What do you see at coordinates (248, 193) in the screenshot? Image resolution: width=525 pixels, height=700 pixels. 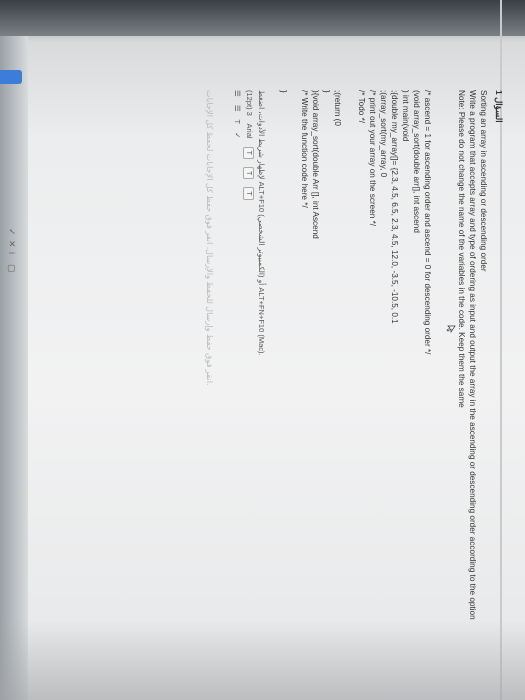 I see `underline-button: T` at bounding box center [248, 193].